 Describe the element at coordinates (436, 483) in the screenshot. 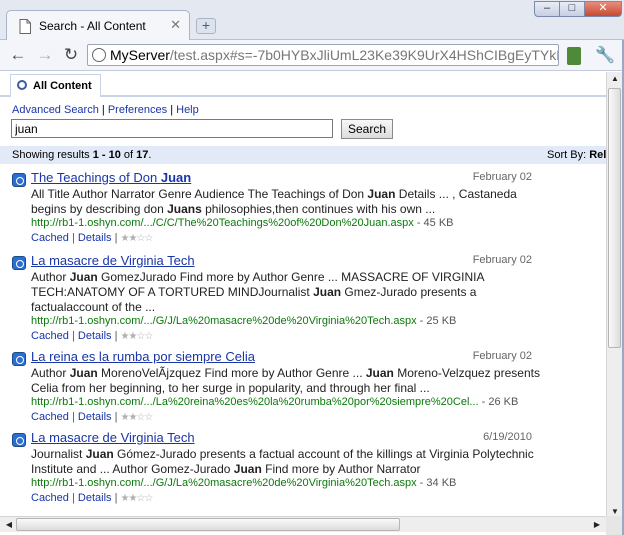

I see `result-size: - 34 KB` at that location.